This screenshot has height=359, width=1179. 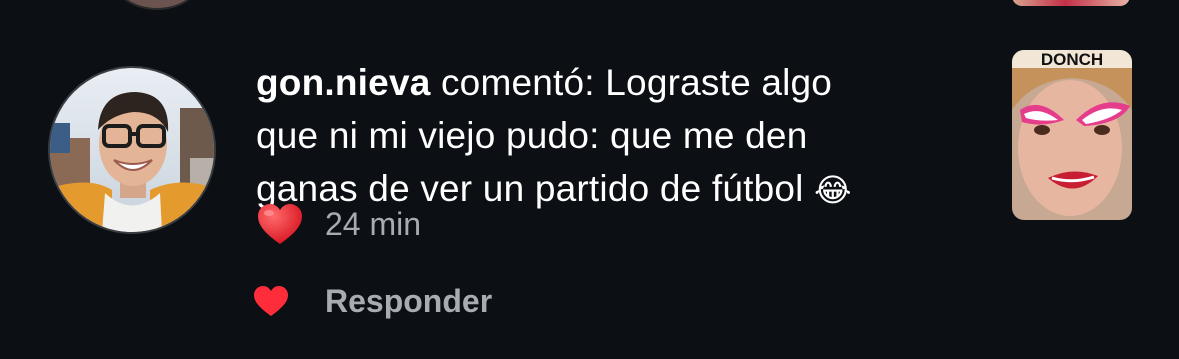 What do you see at coordinates (517, 82) in the screenshot?
I see `comment-action: comentó:` at bounding box center [517, 82].